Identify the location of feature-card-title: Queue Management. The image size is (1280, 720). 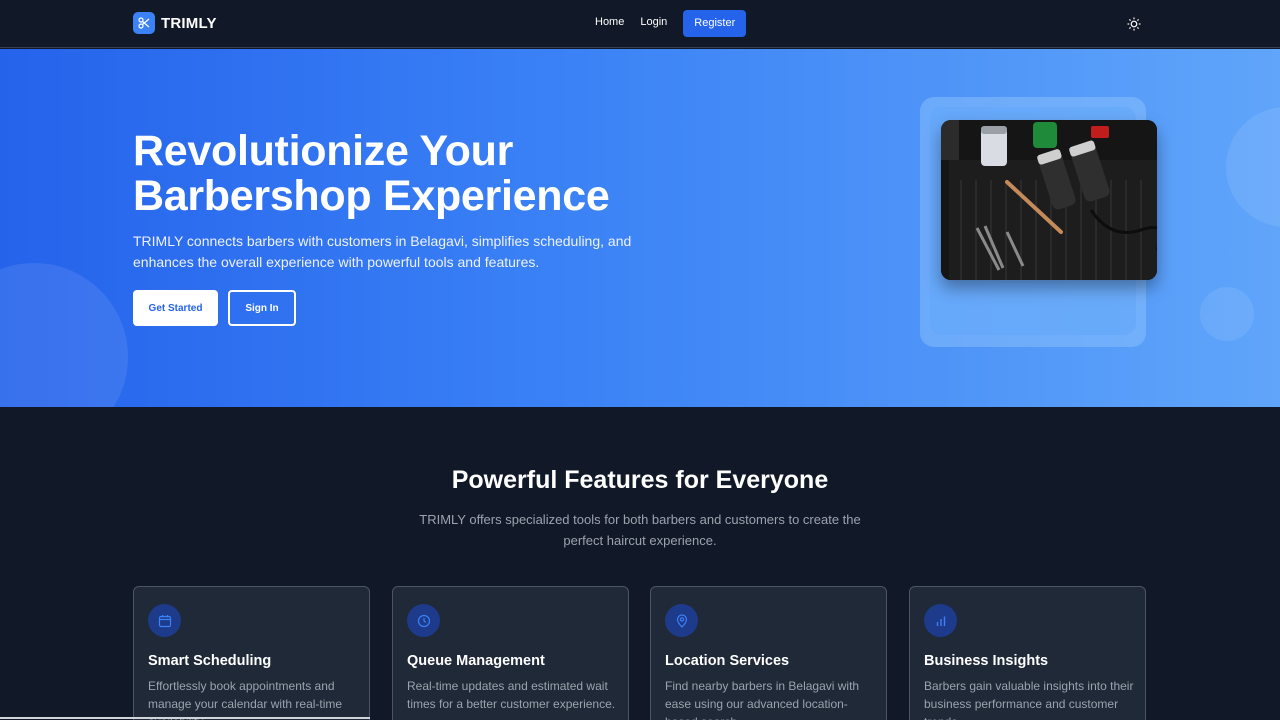
(476, 661).